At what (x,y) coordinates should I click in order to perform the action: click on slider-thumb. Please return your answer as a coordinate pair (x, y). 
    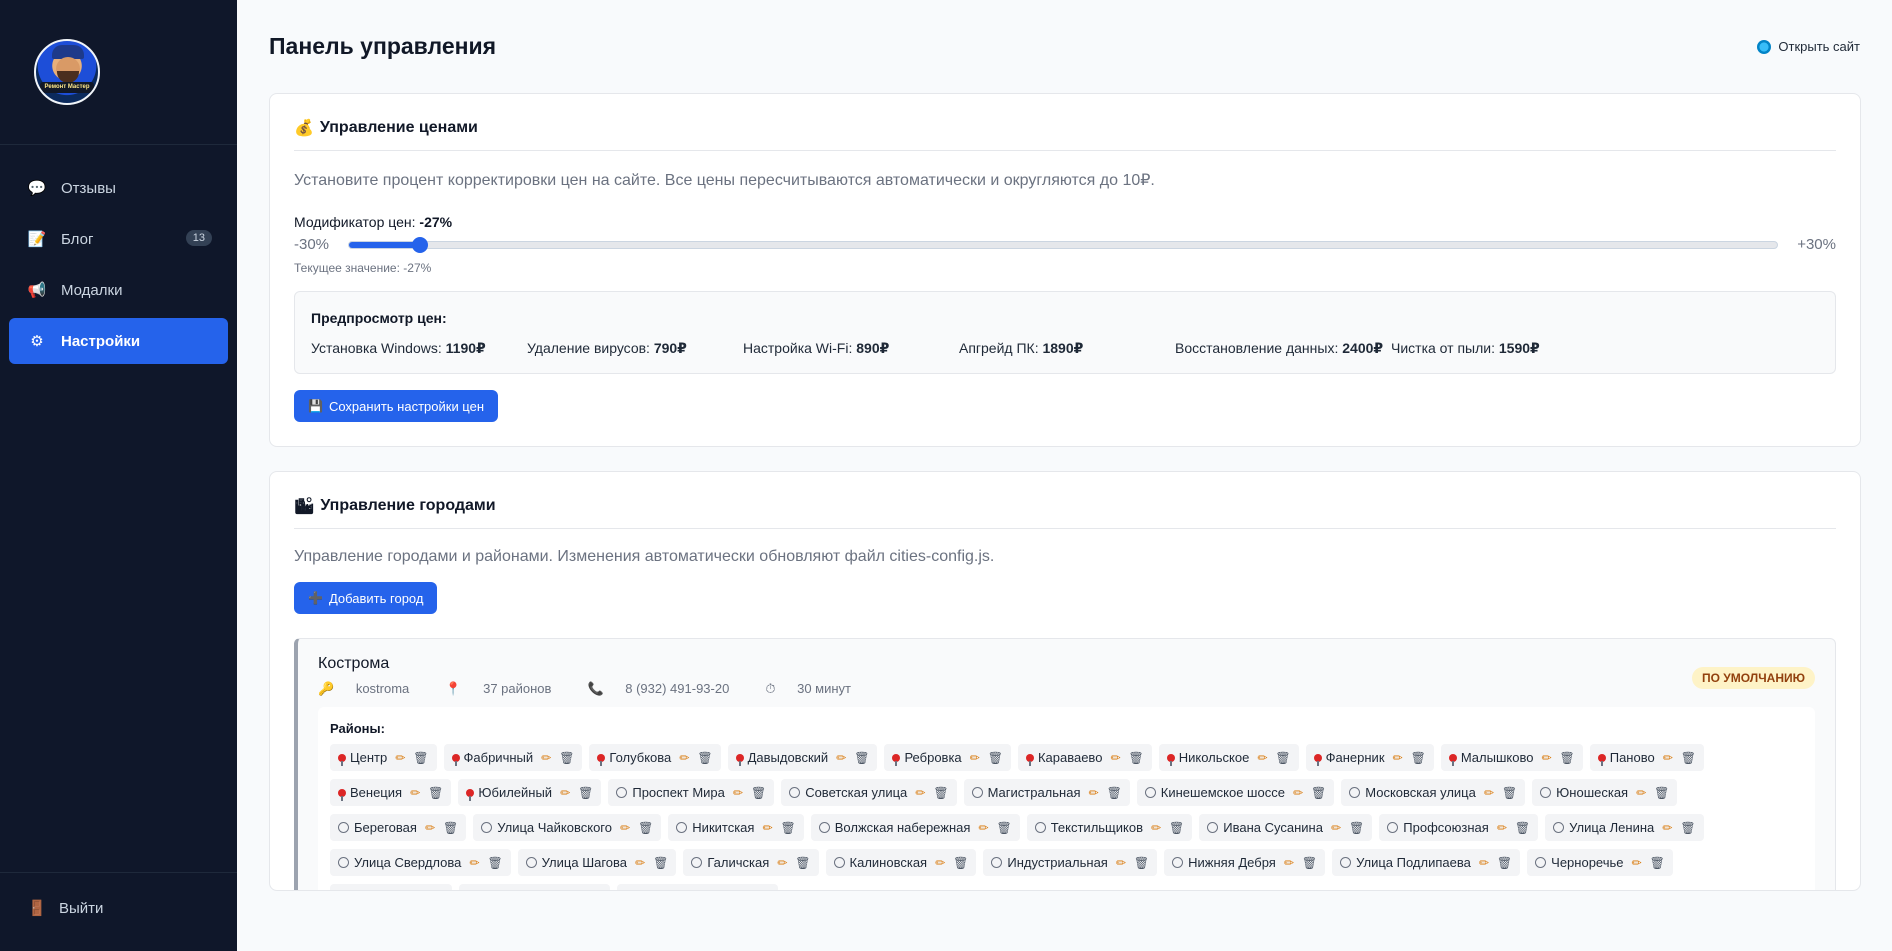
    Looking at the image, I should click on (420, 244).